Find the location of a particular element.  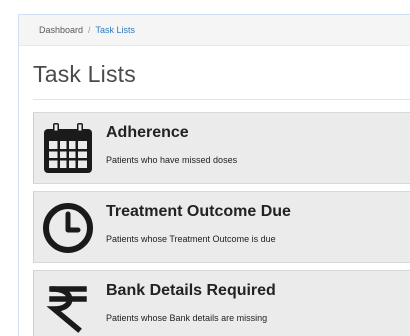

rupee-icon is located at coordinates (68, 306).